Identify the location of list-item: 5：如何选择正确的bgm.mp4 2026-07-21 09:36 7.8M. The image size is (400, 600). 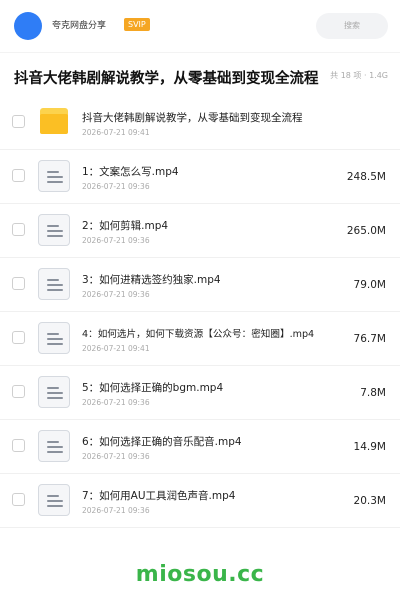
(200, 393).